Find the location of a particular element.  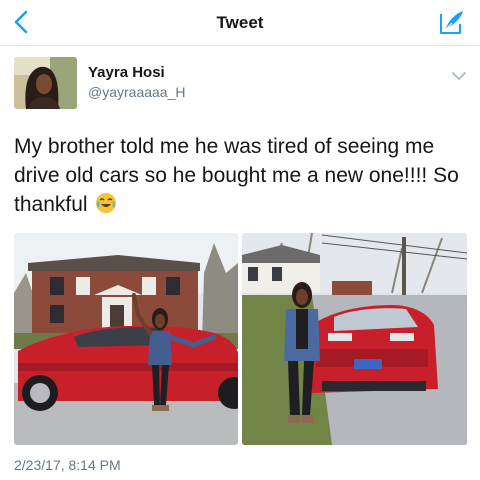

avatar is located at coordinates (45, 83).